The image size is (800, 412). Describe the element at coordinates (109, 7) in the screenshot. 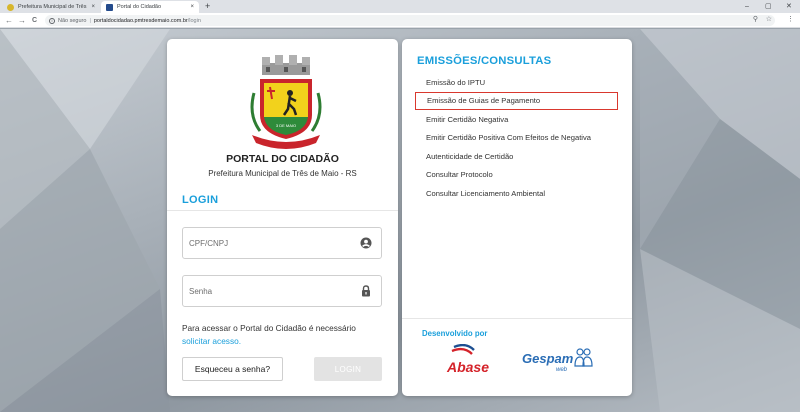

I see `portal-favicon-icon` at that location.